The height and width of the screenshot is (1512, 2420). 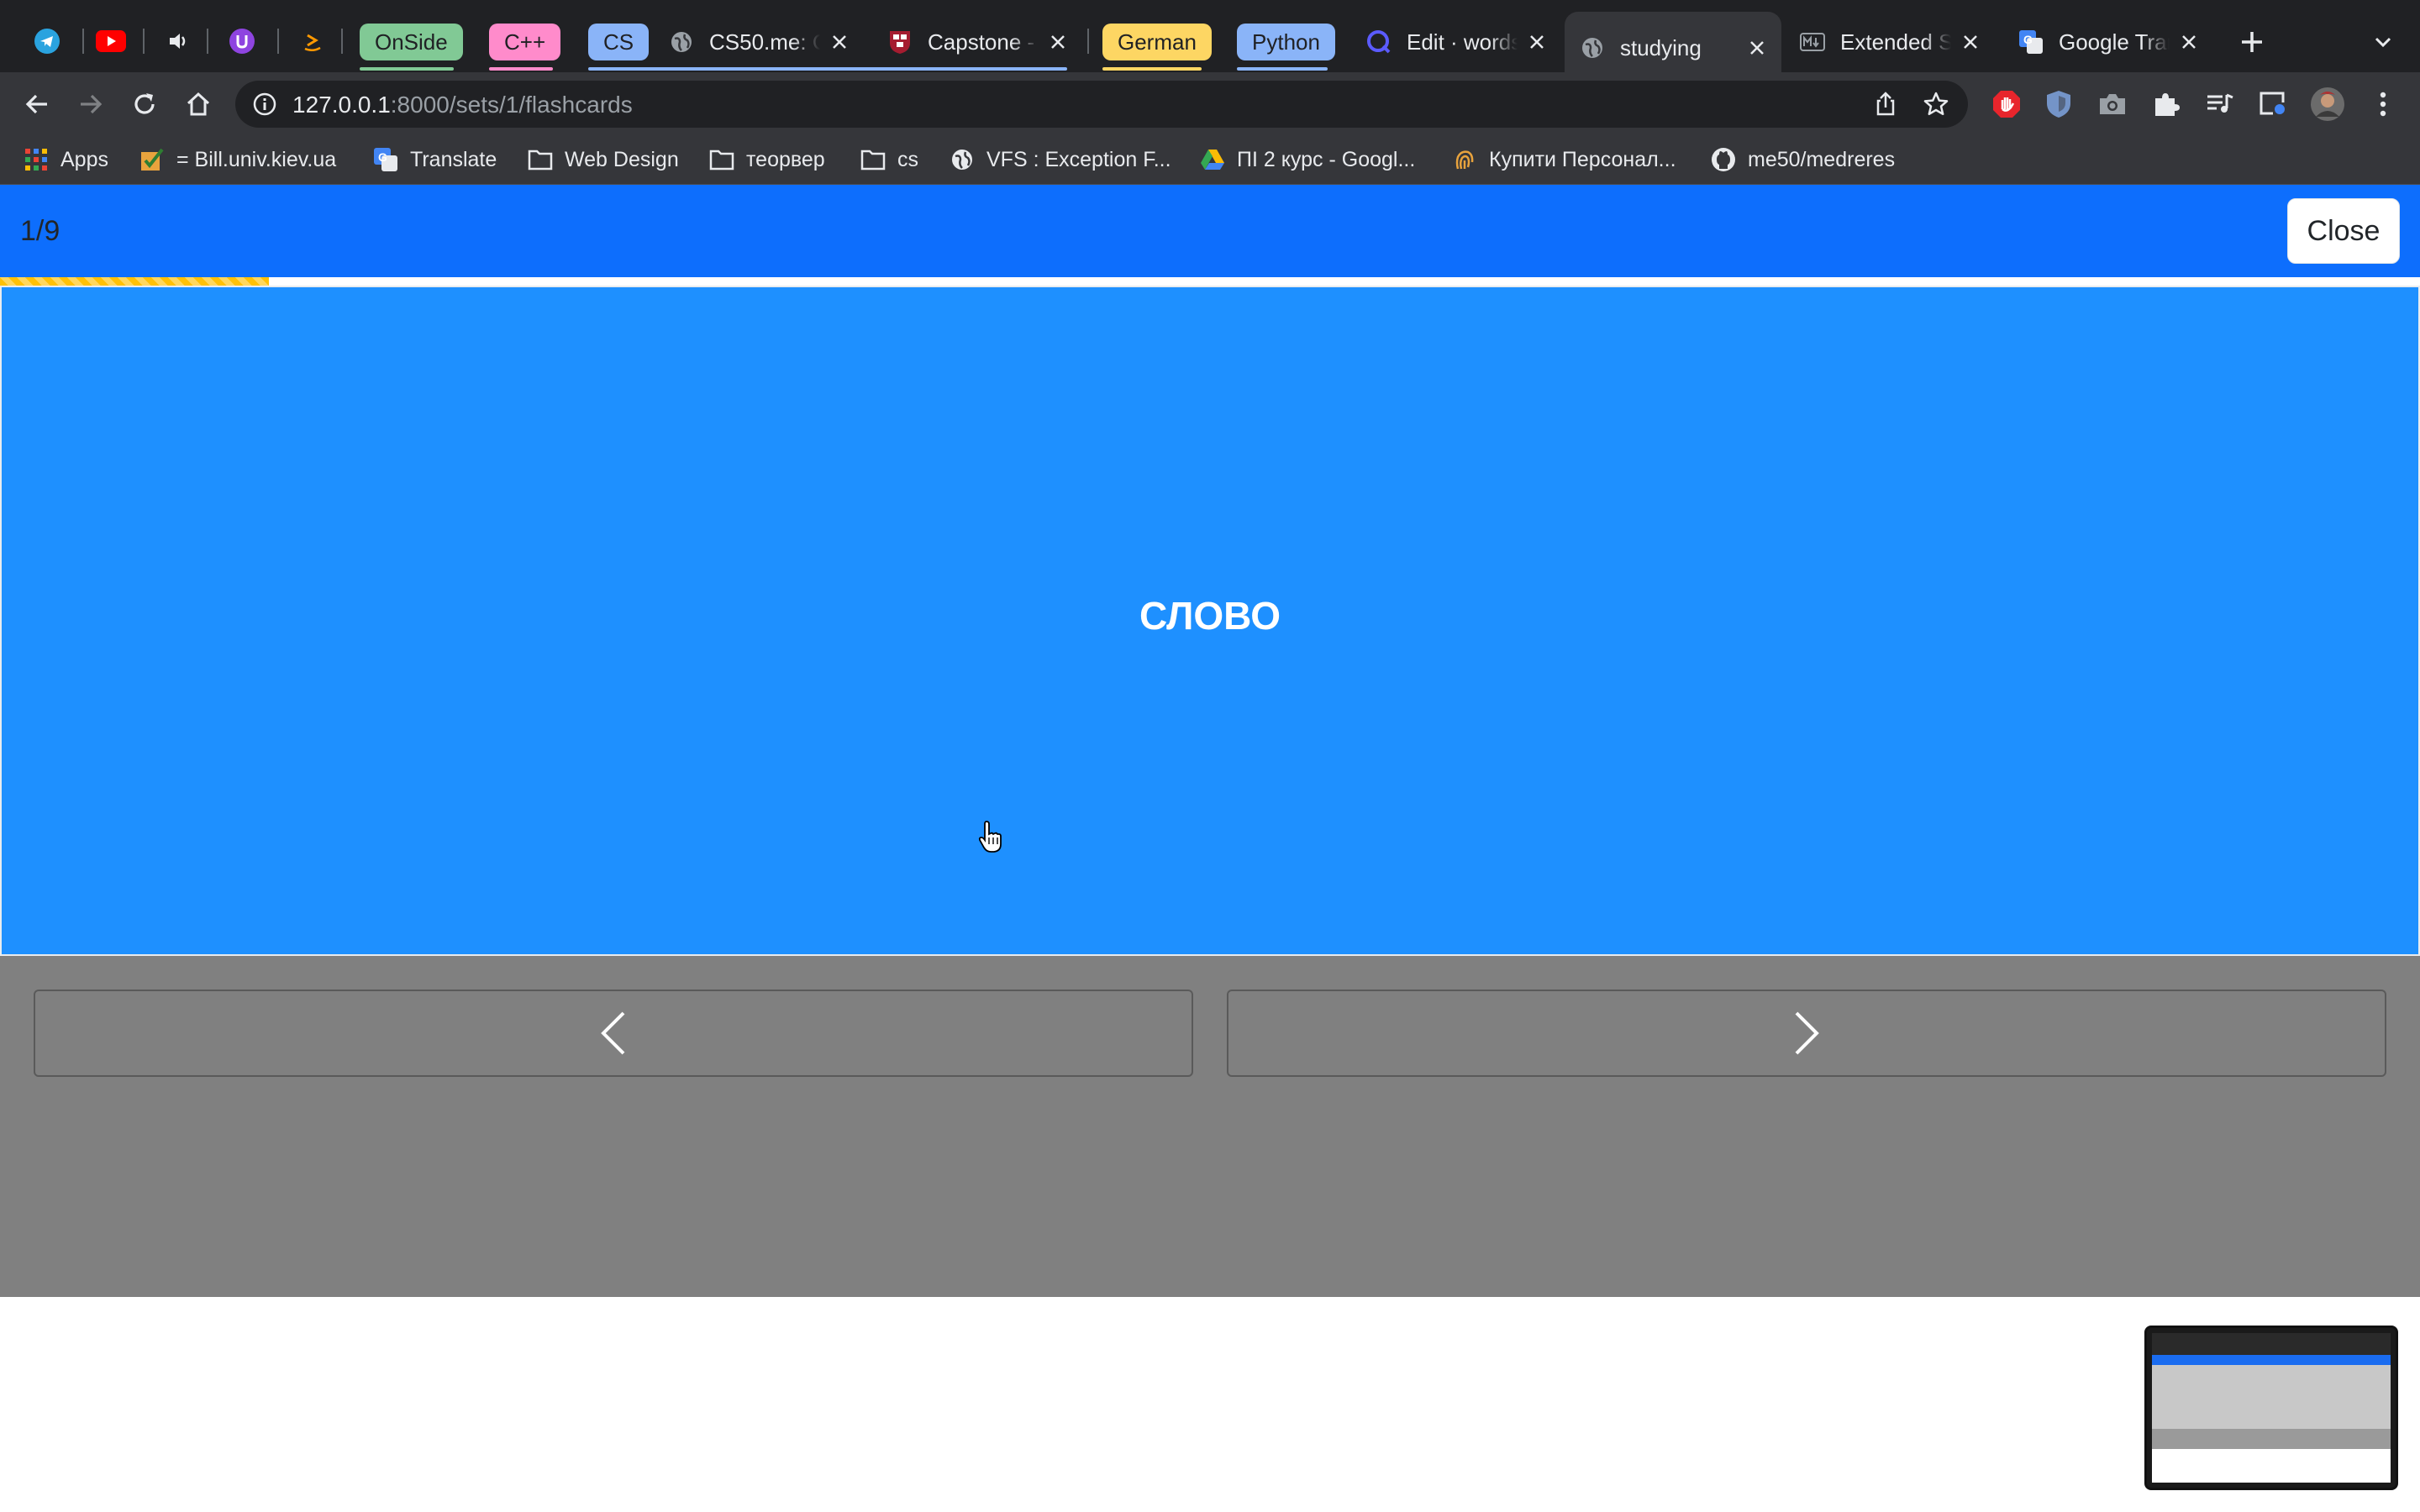 What do you see at coordinates (412, 42) in the screenshot?
I see `tab-group-onside: OnSide` at bounding box center [412, 42].